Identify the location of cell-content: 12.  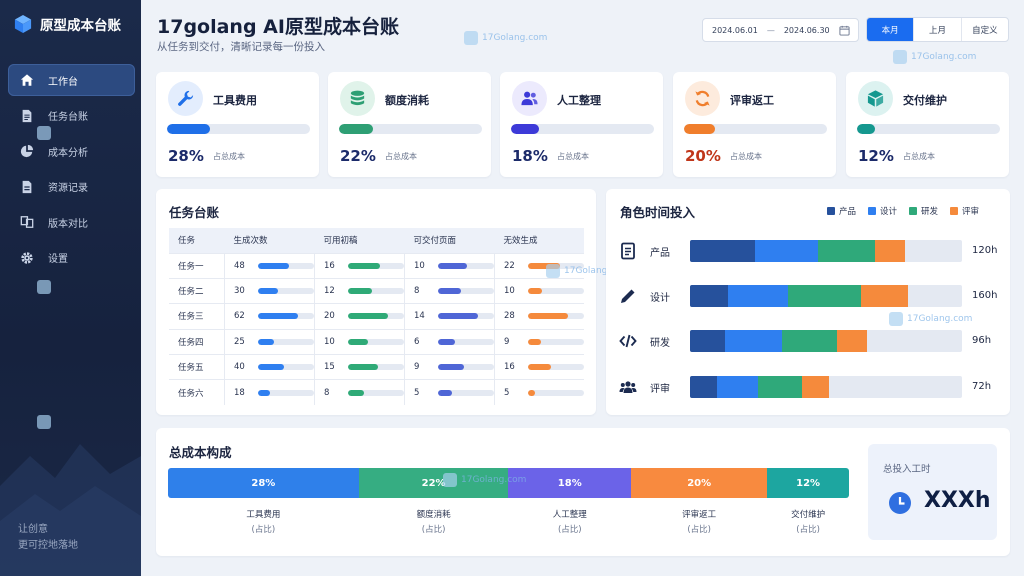
(364, 291).